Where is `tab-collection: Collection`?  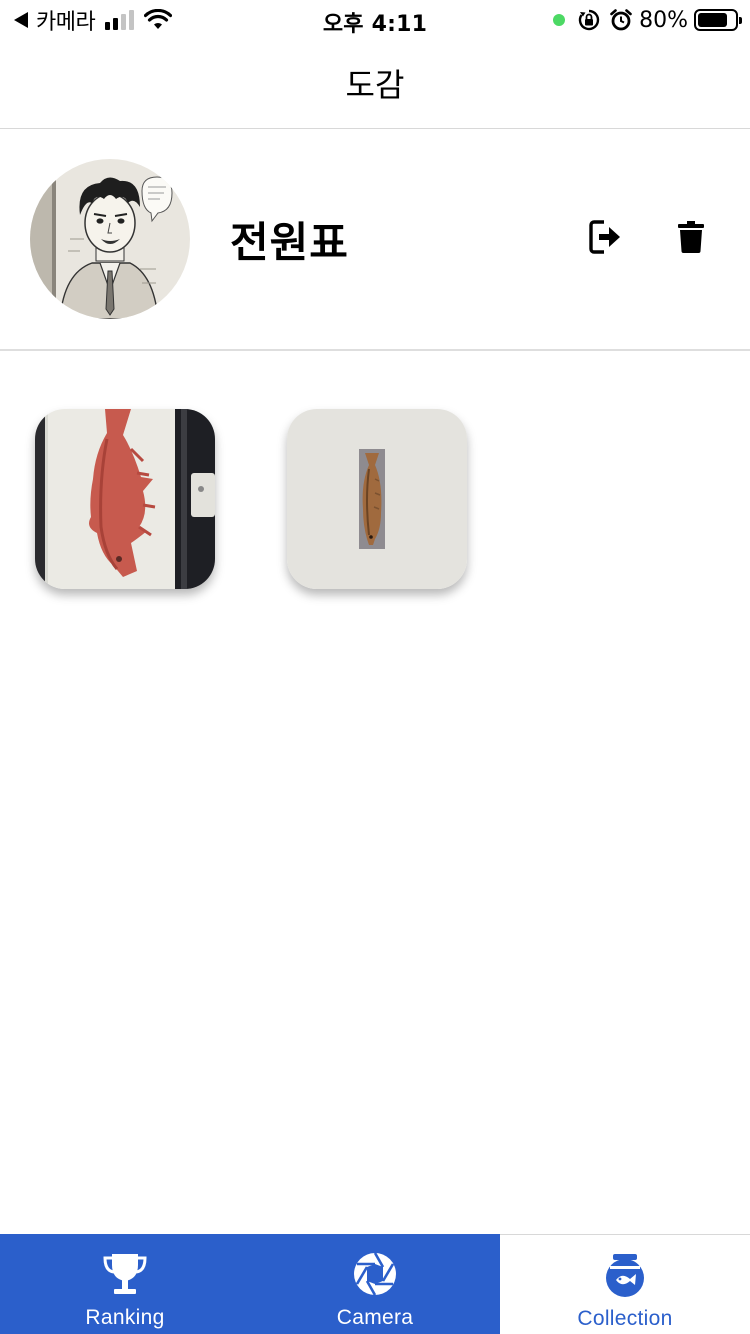
tab-collection: Collection is located at coordinates (625, 1284).